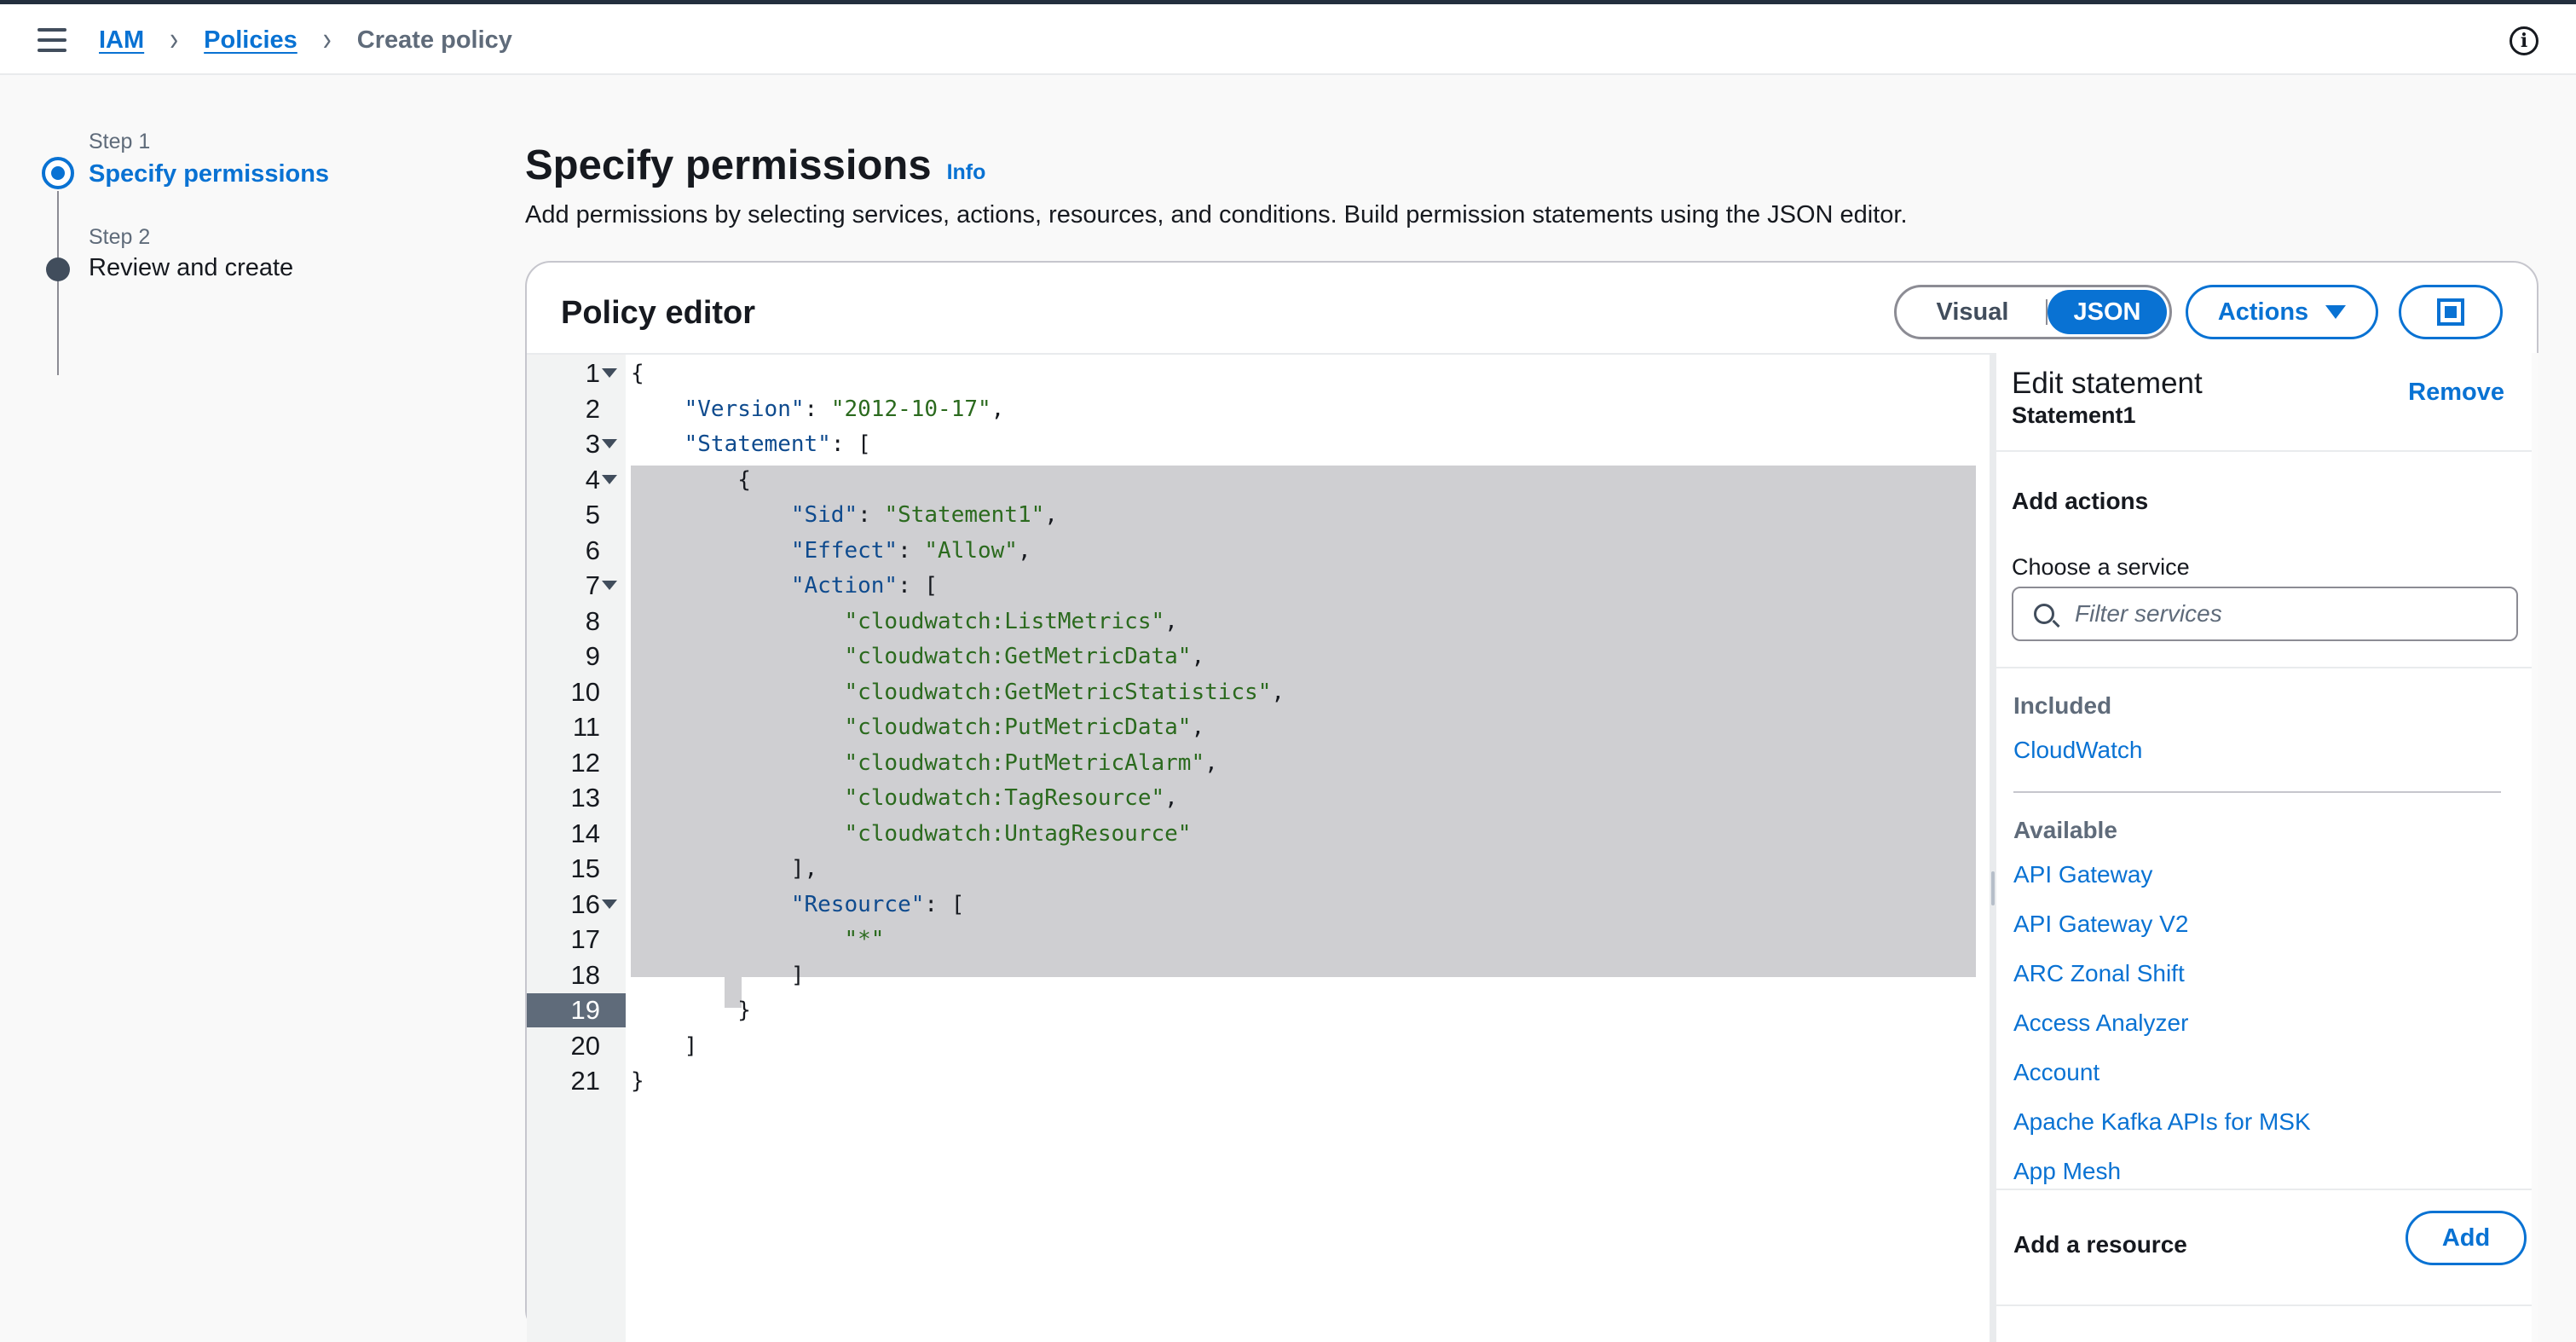 This screenshot has height=1342, width=2576. I want to click on service-link: Account, so click(2056, 1072).